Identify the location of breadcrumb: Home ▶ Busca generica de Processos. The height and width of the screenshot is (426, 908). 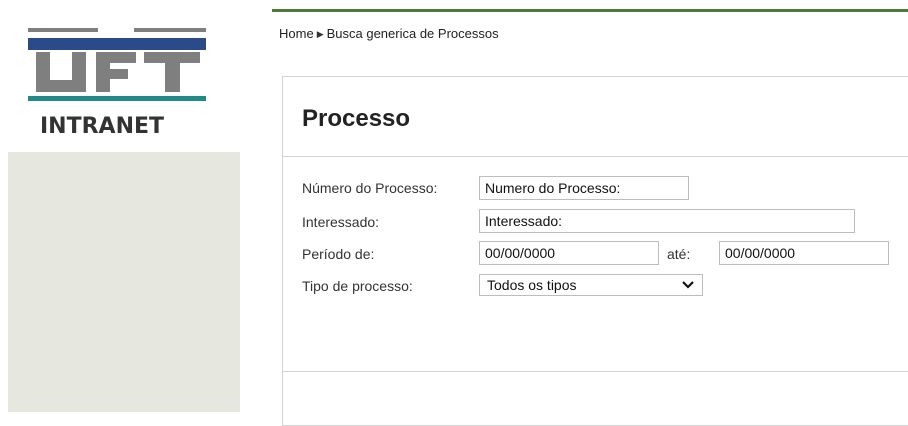
(389, 33).